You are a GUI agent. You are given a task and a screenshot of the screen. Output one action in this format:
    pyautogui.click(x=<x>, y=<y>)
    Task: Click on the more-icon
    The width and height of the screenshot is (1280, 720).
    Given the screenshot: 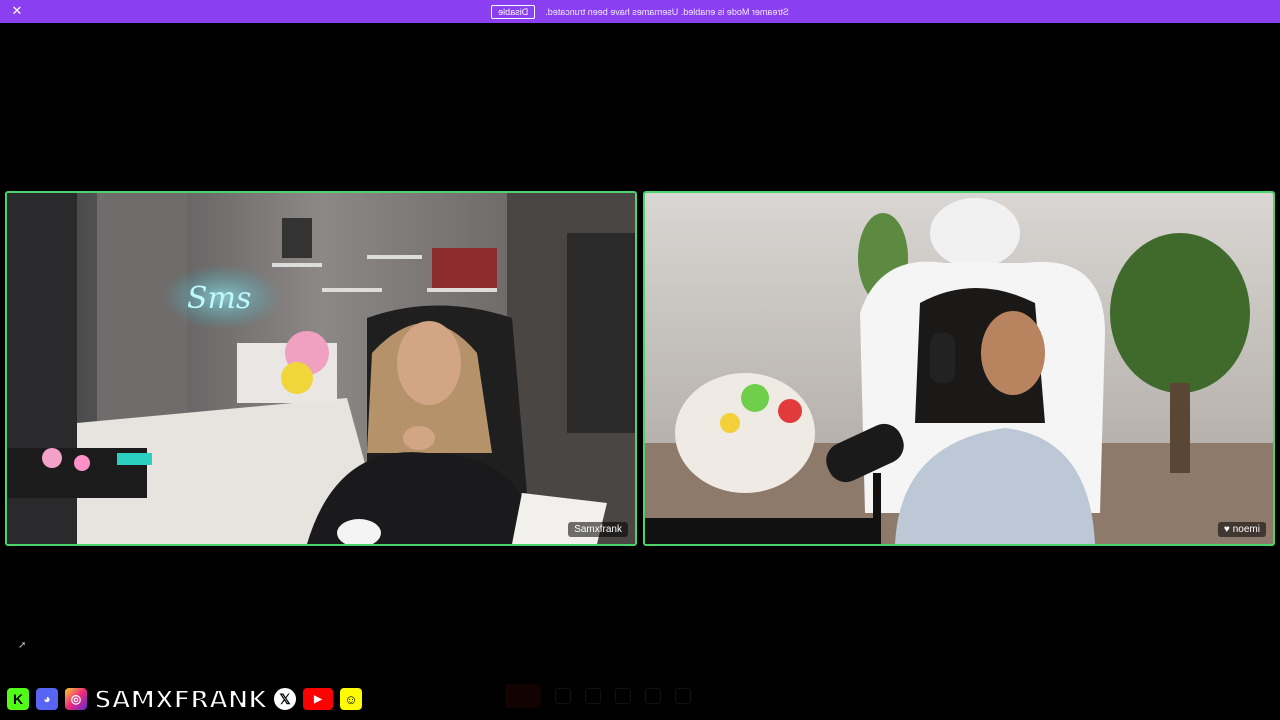 What is the action you would take?
    pyautogui.click(x=683, y=696)
    